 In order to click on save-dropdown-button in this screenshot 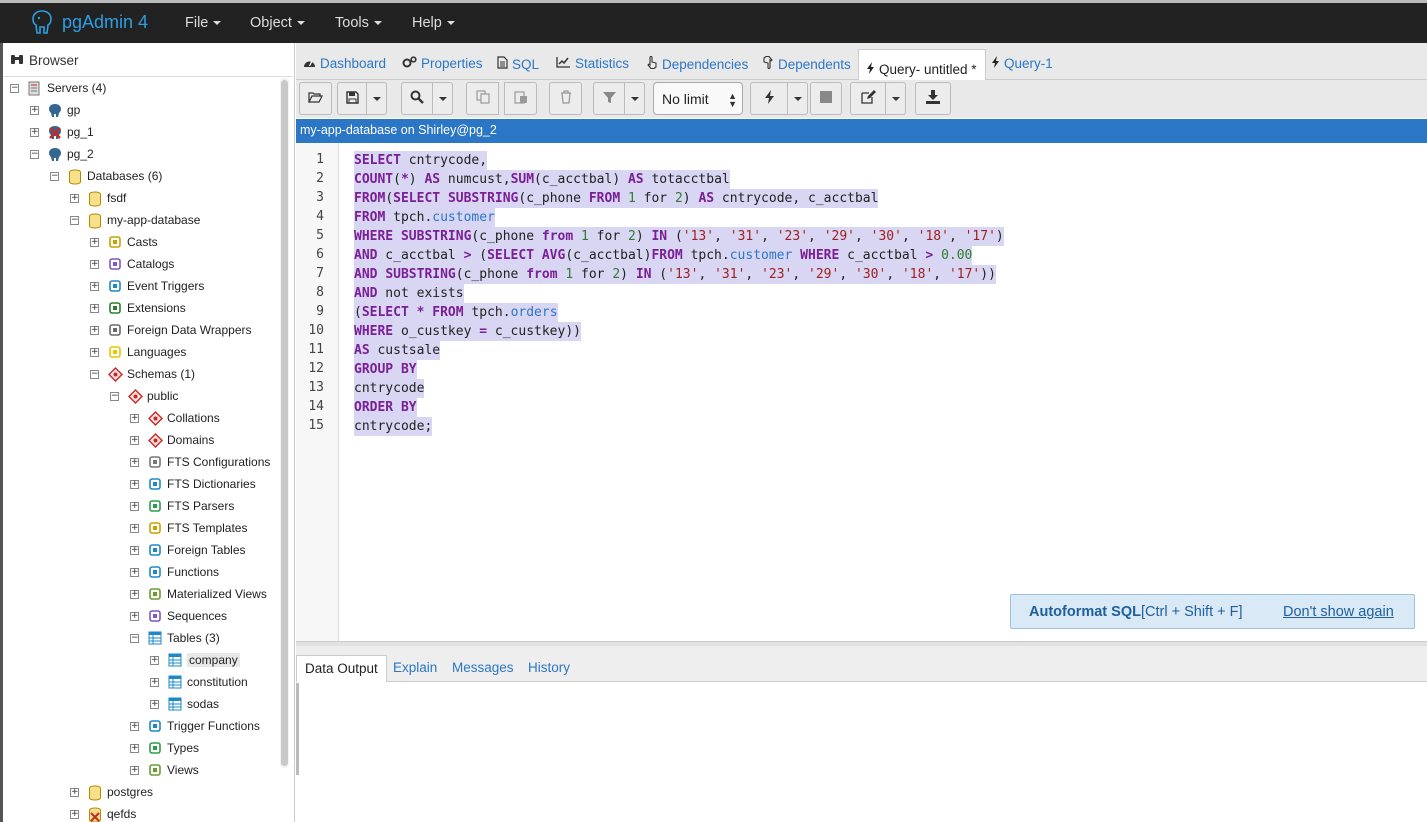, I will do `click(377, 98)`.